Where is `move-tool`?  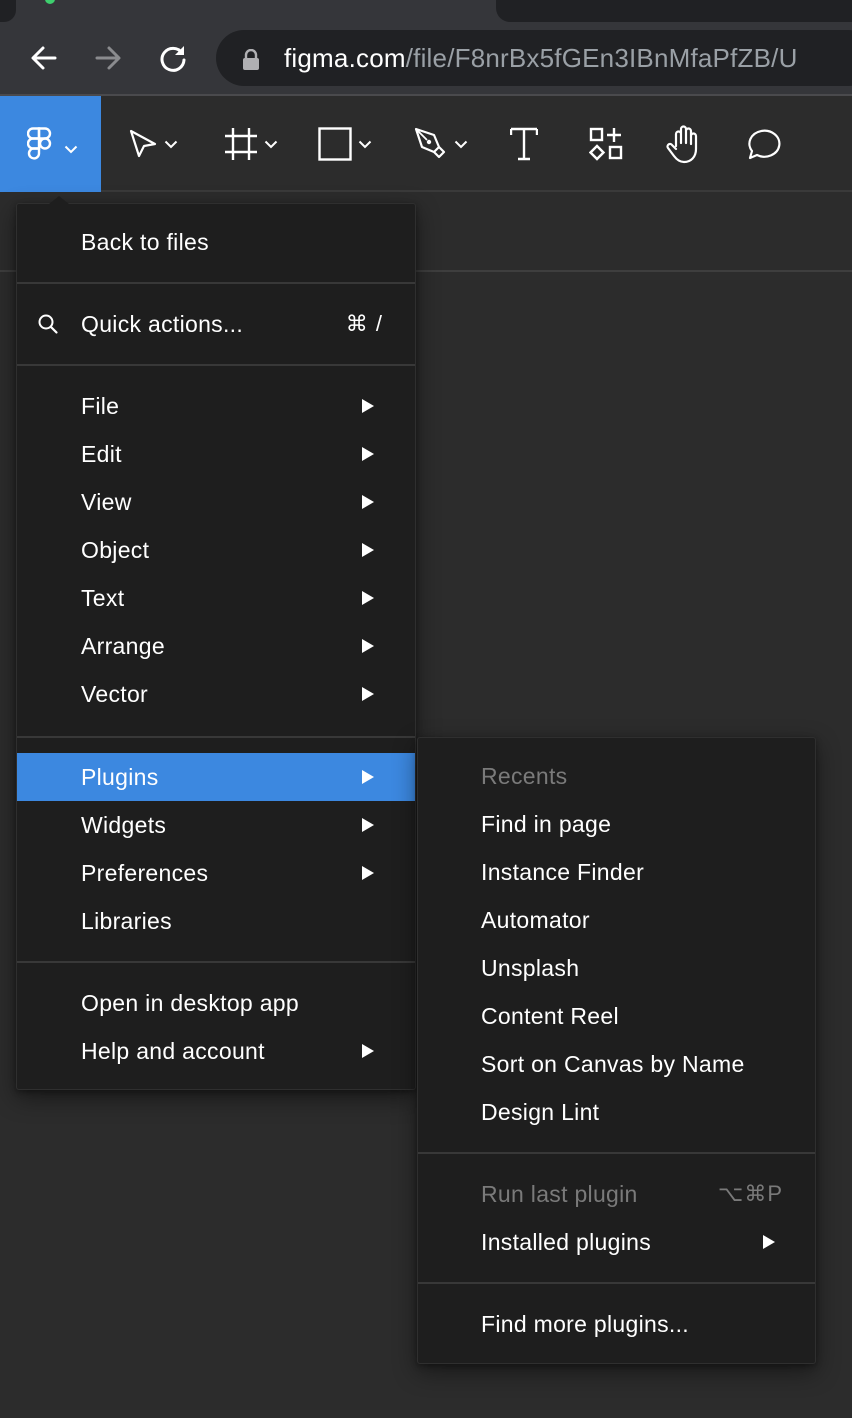
move-tool is located at coordinates (153, 144).